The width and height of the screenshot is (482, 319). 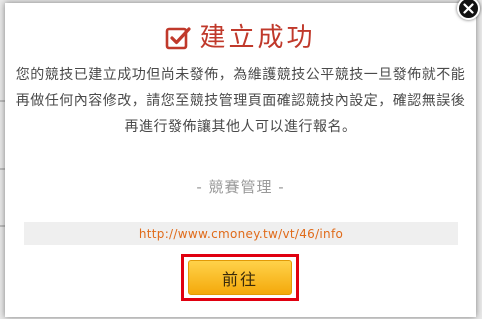 I want to click on competition-management-label: - 競賽管理 -, so click(x=240, y=187).